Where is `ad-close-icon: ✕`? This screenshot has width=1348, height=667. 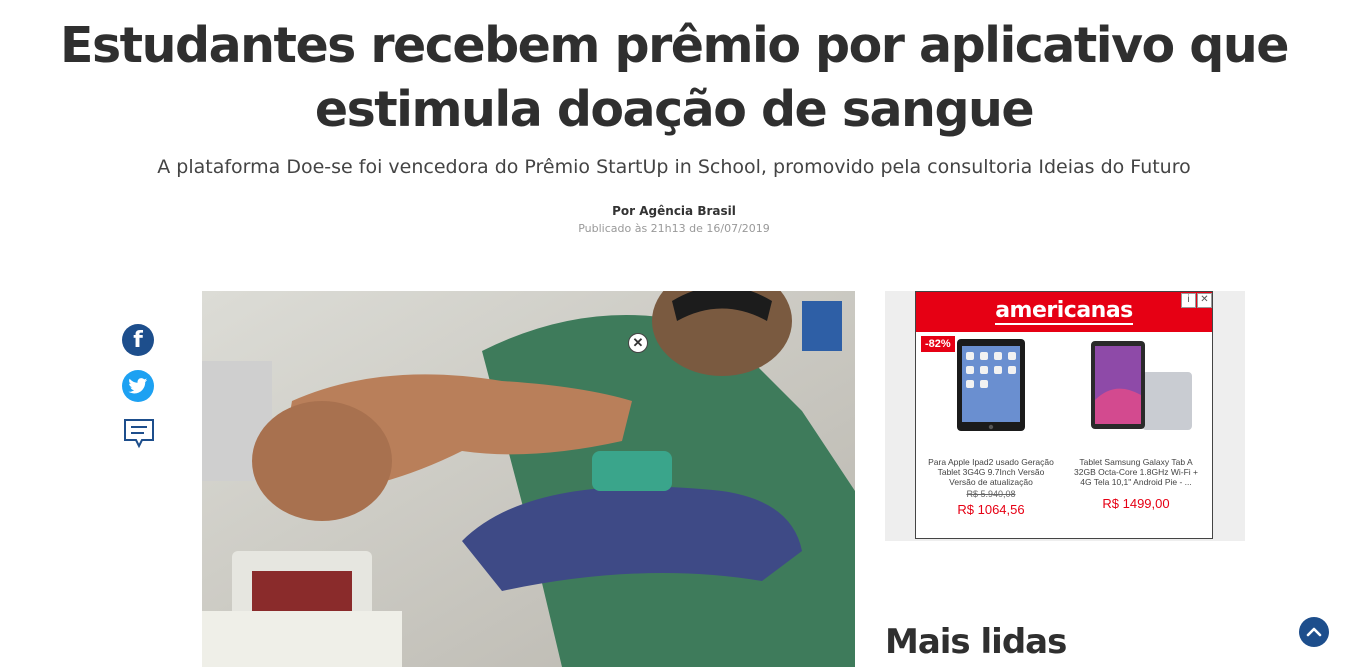
ad-close-icon: ✕ is located at coordinates (1204, 300).